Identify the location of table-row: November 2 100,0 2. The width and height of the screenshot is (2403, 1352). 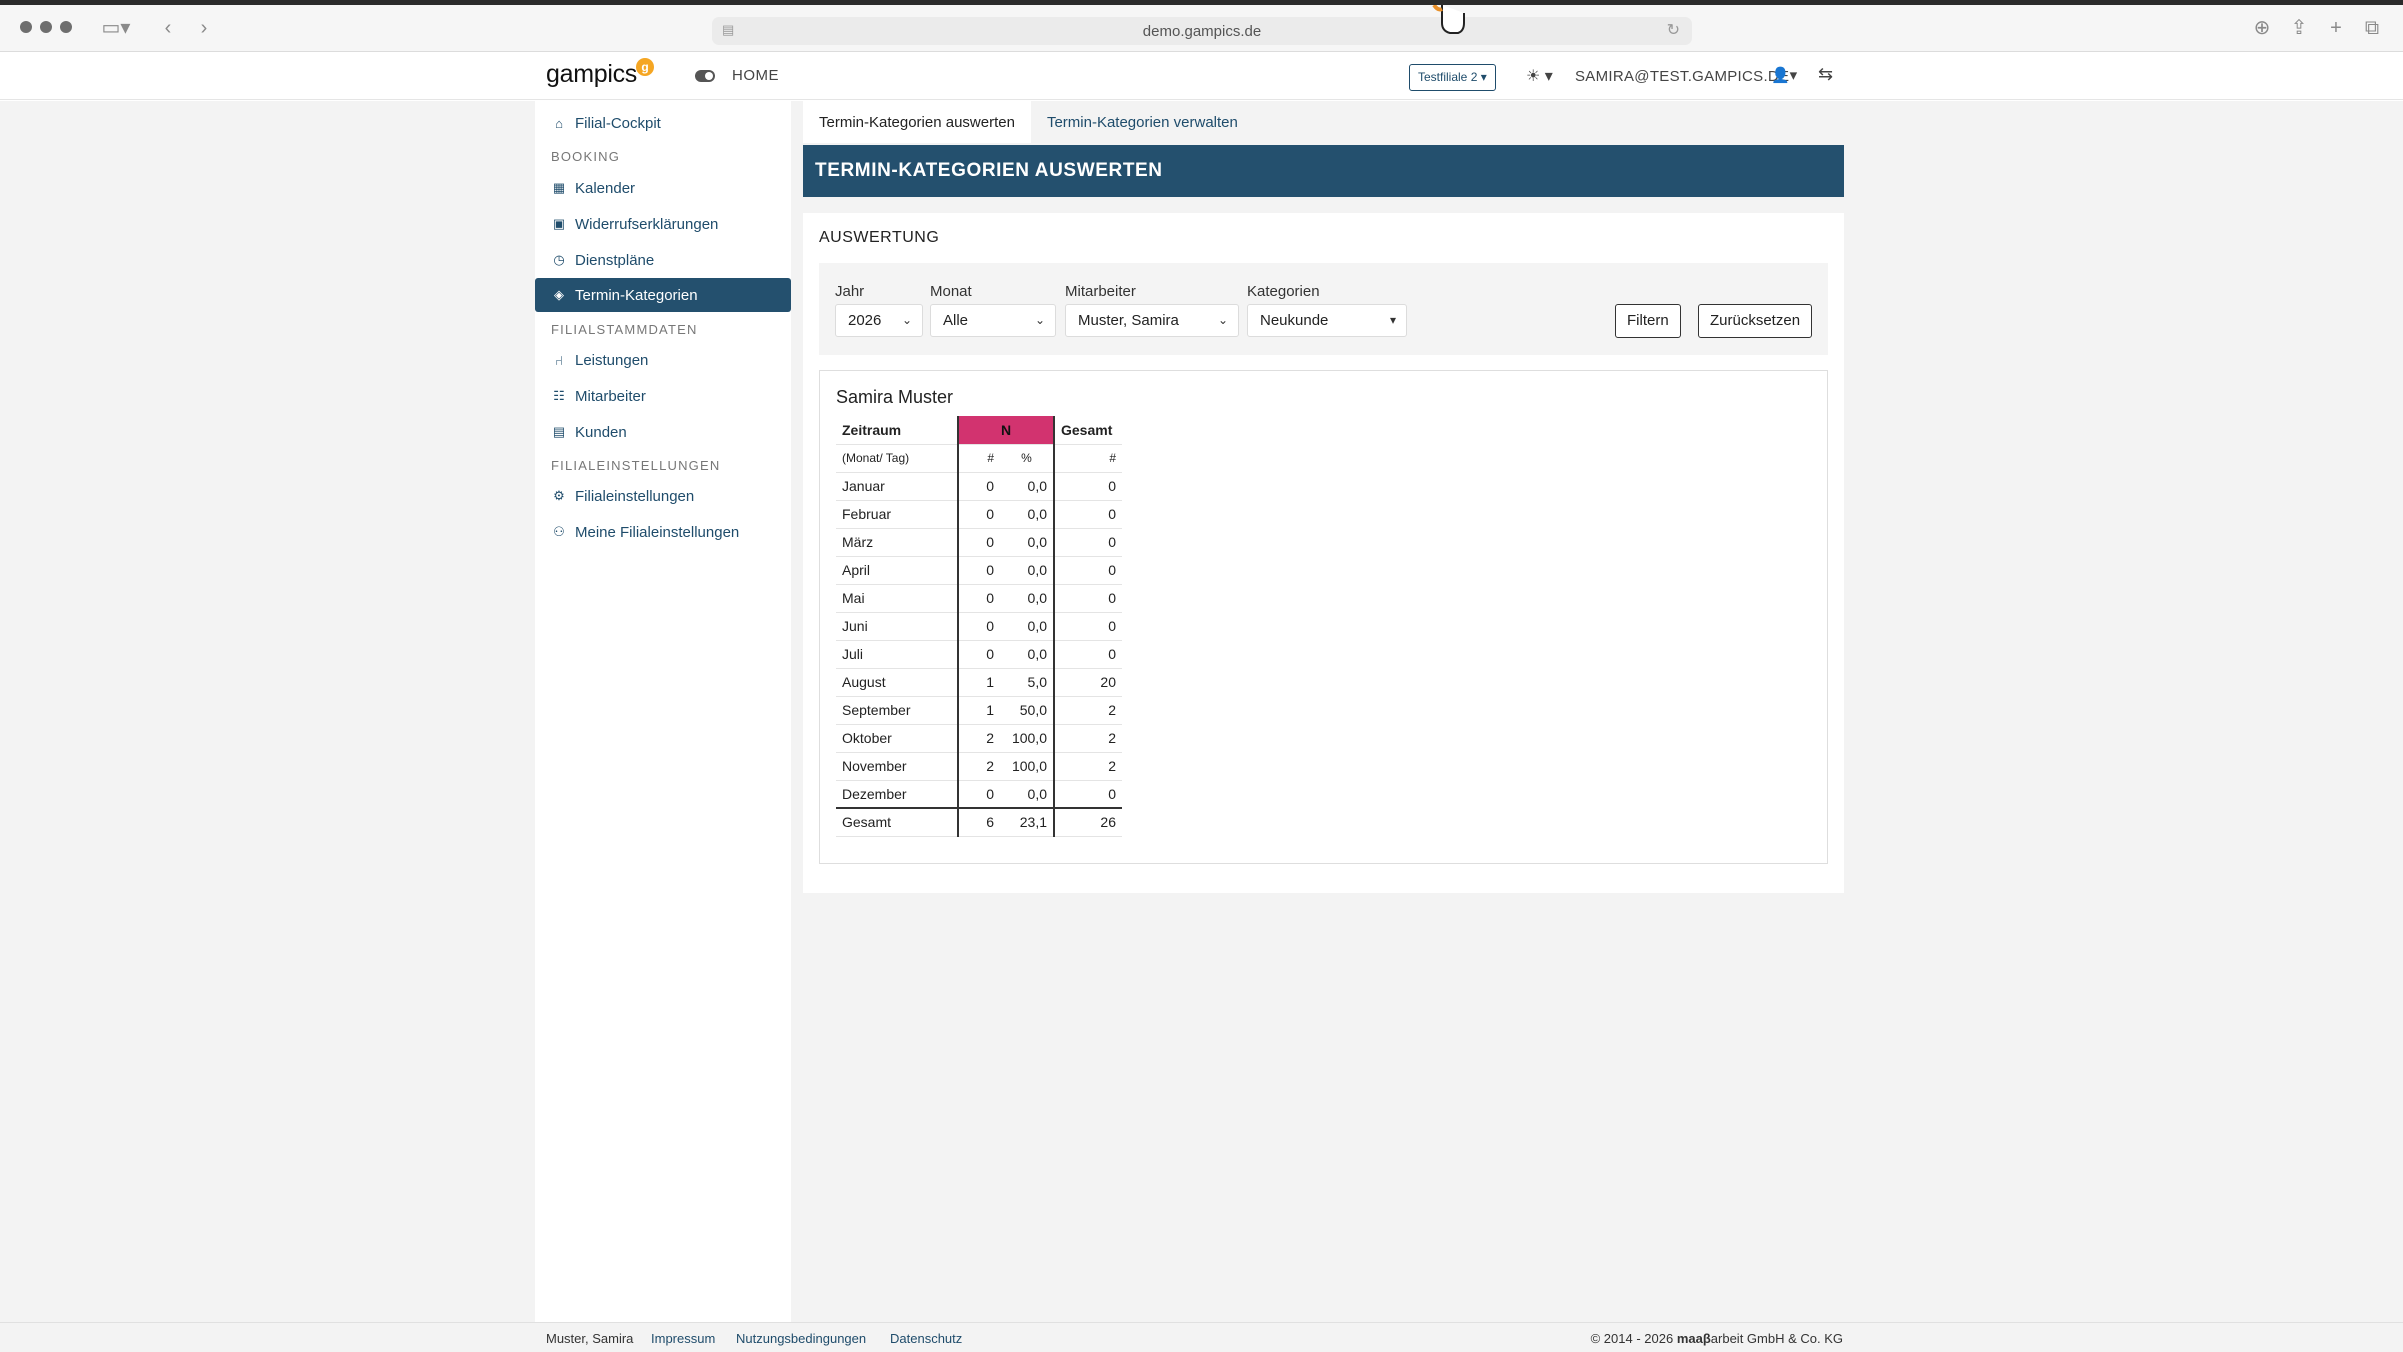
(979, 766).